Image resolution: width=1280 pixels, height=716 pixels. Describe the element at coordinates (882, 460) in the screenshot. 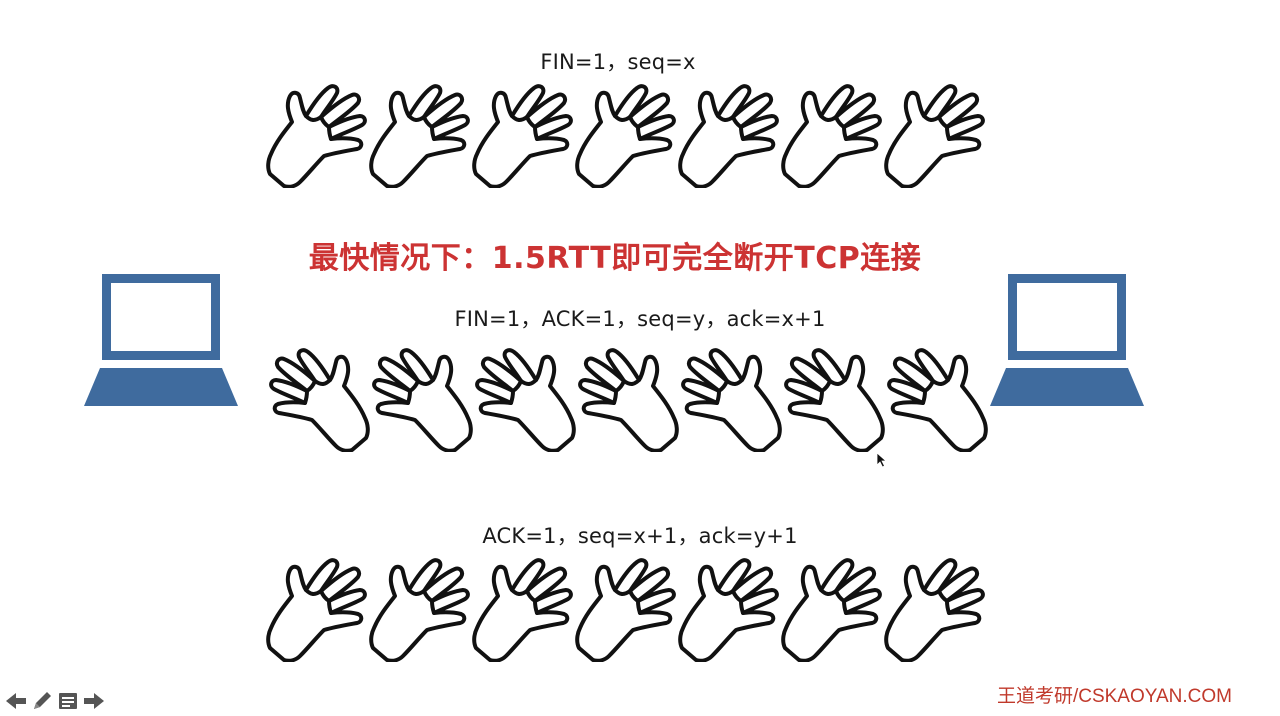

I see `mouse-cursor-icon` at that location.